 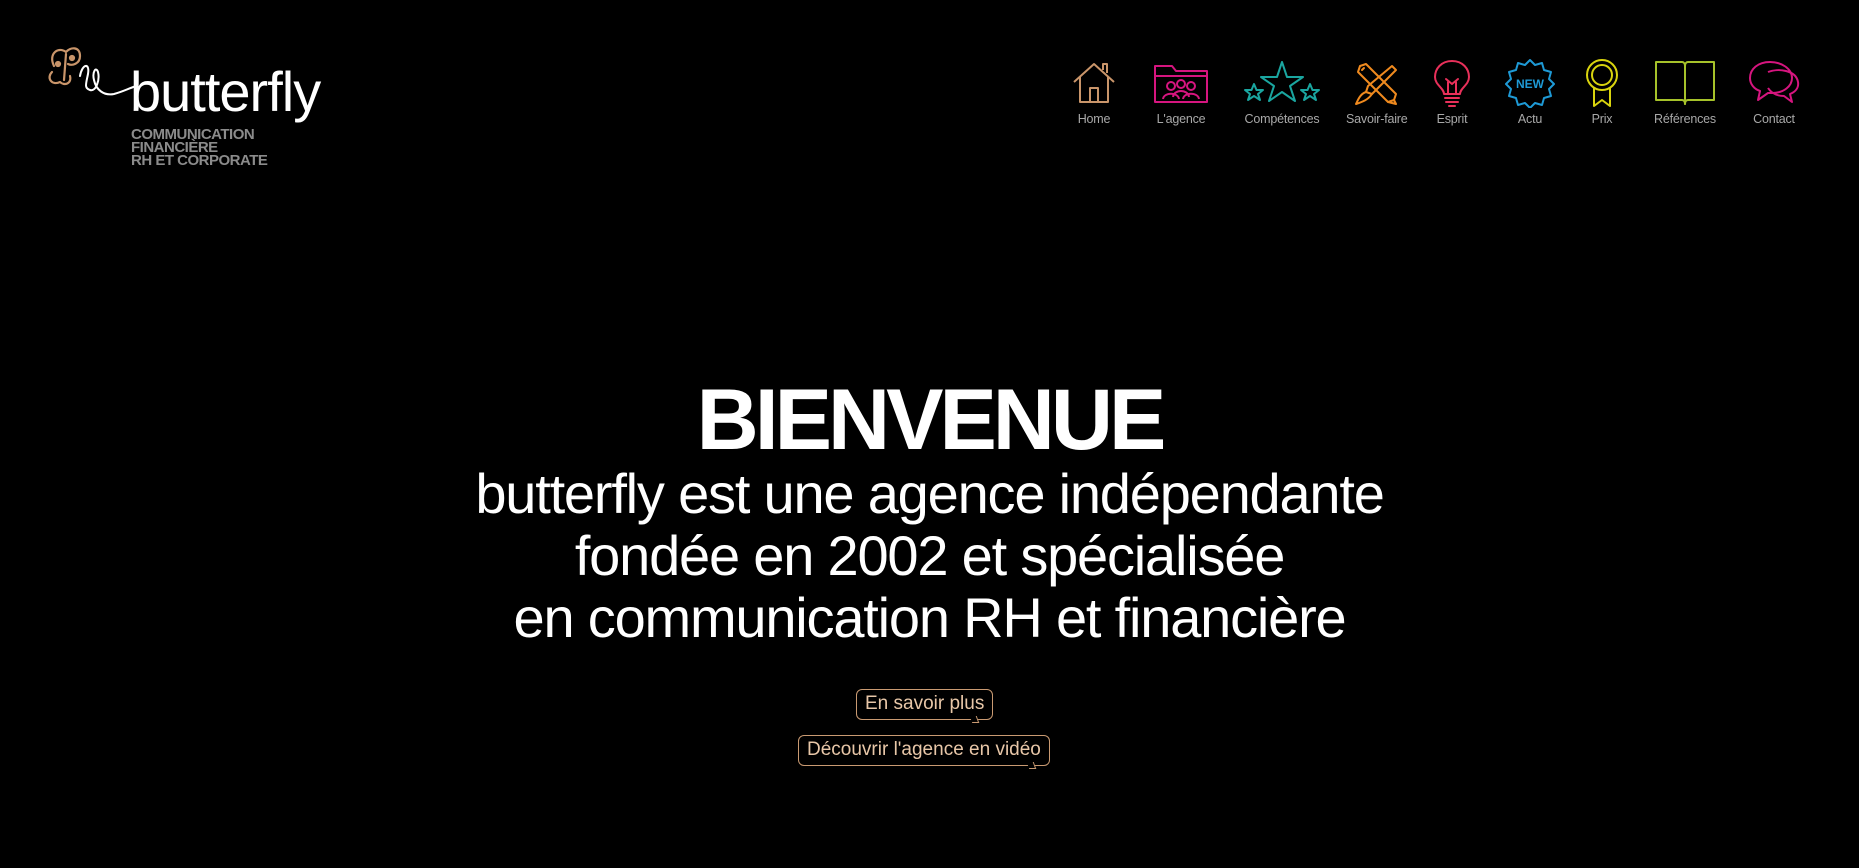 What do you see at coordinates (931, 420) in the screenshot?
I see `hero-title: BIENVENUE` at bounding box center [931, 420].